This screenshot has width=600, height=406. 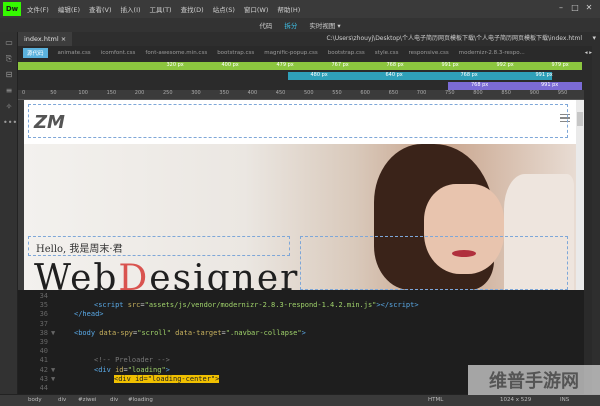 I want to click on format-icon: ≡, so click(x=9, y=91).